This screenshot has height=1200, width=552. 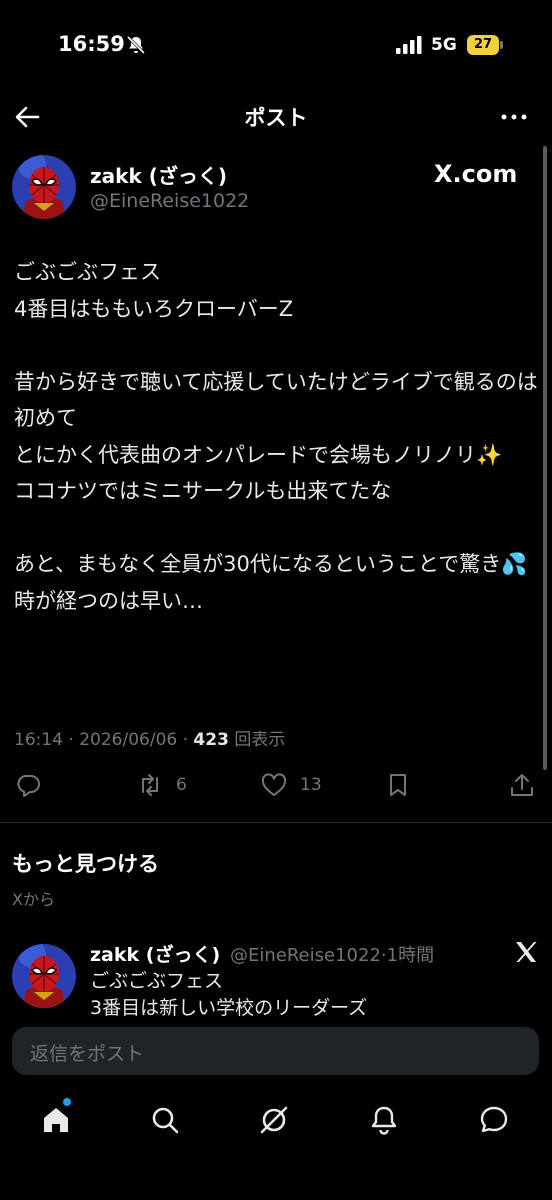 I want to click on section-subtitle: Xから, so click(x=33, y=899).